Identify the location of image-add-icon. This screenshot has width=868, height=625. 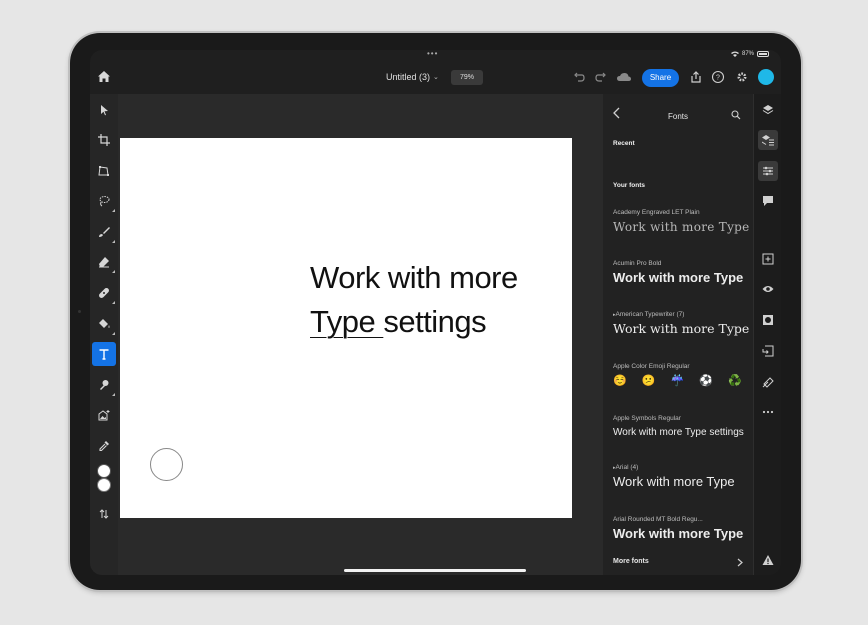
(104, 415).